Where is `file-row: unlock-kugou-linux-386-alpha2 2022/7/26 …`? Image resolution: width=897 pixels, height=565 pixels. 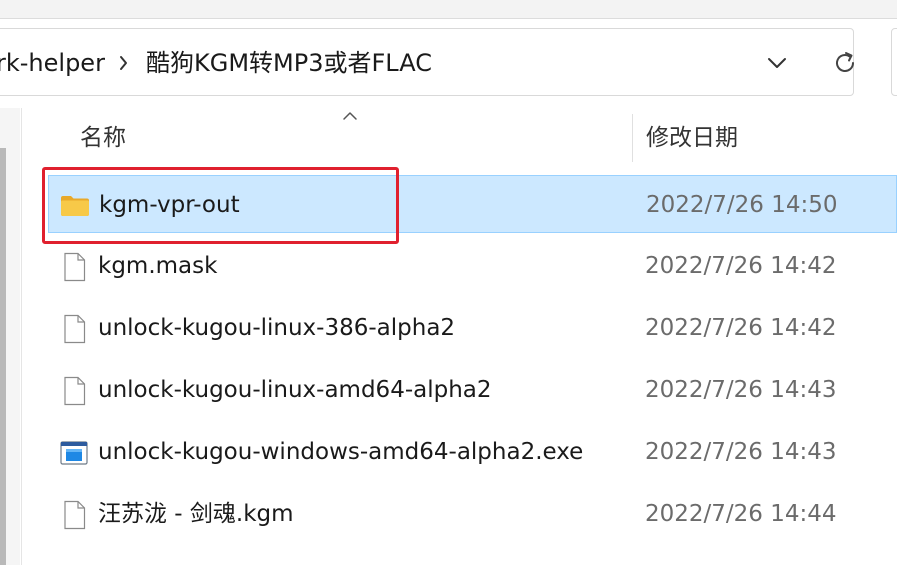
file-row: unlock-kugou-linux-386-alpha2 2022/7/26 … is located at coordinates (472, 328).